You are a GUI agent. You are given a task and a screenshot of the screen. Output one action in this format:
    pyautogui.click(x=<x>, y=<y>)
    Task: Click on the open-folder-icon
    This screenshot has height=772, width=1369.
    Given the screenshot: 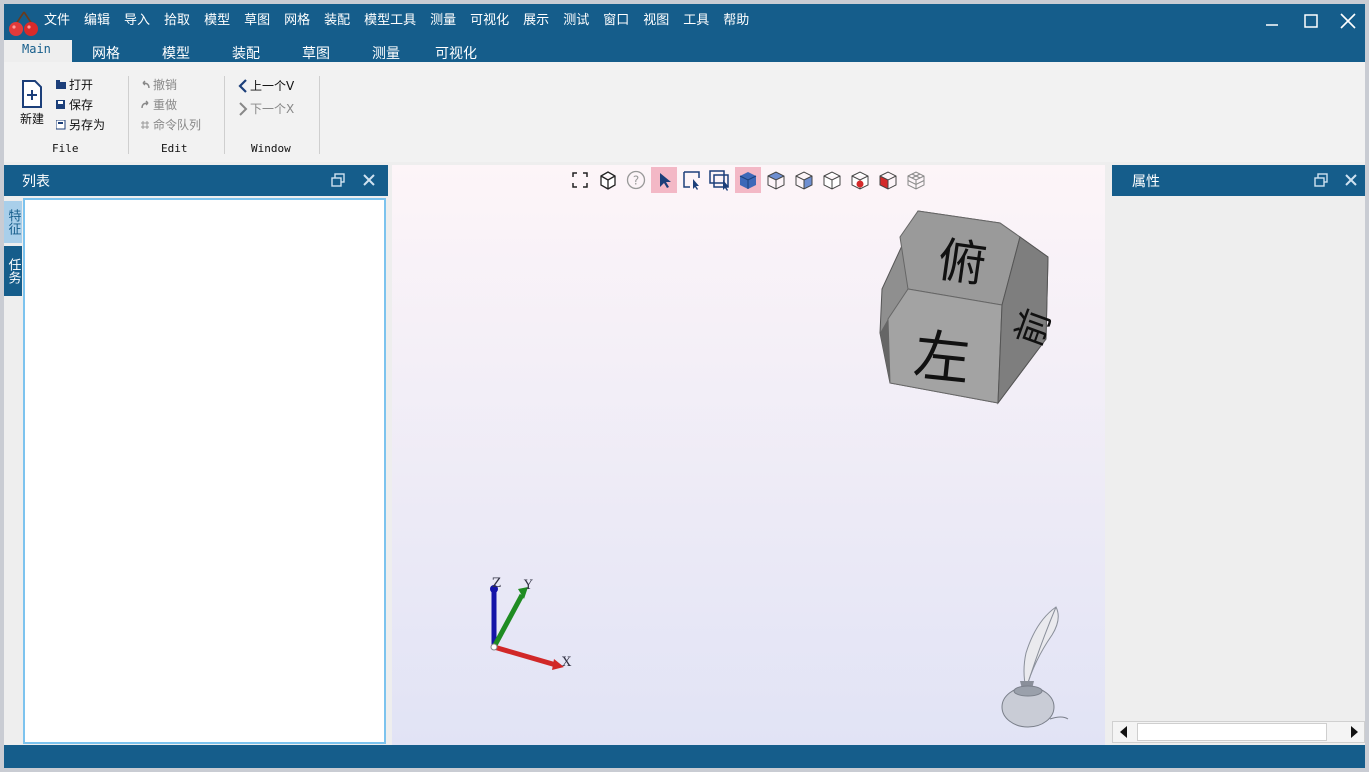 What is the action you would take?
    pyautogui.click(x=61, y=84)
    